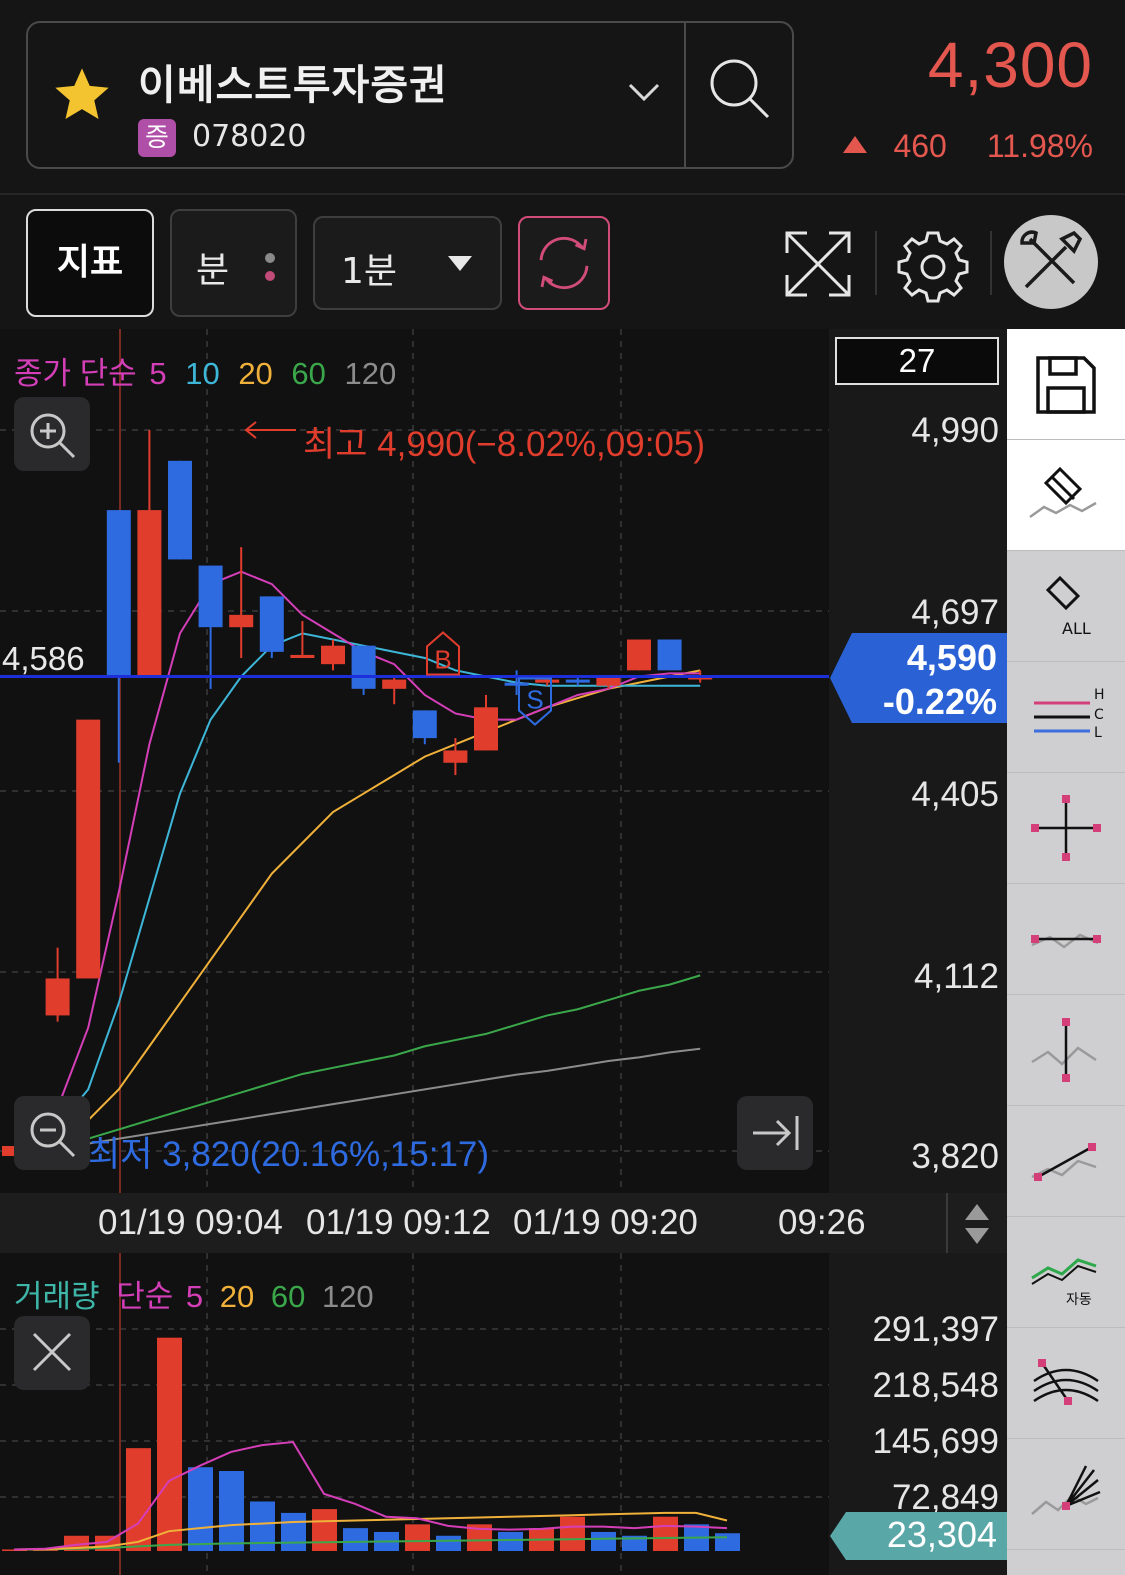 This screenshot has height=1575, width=1125. I want to click on refresh-icon, so click(564, 263).